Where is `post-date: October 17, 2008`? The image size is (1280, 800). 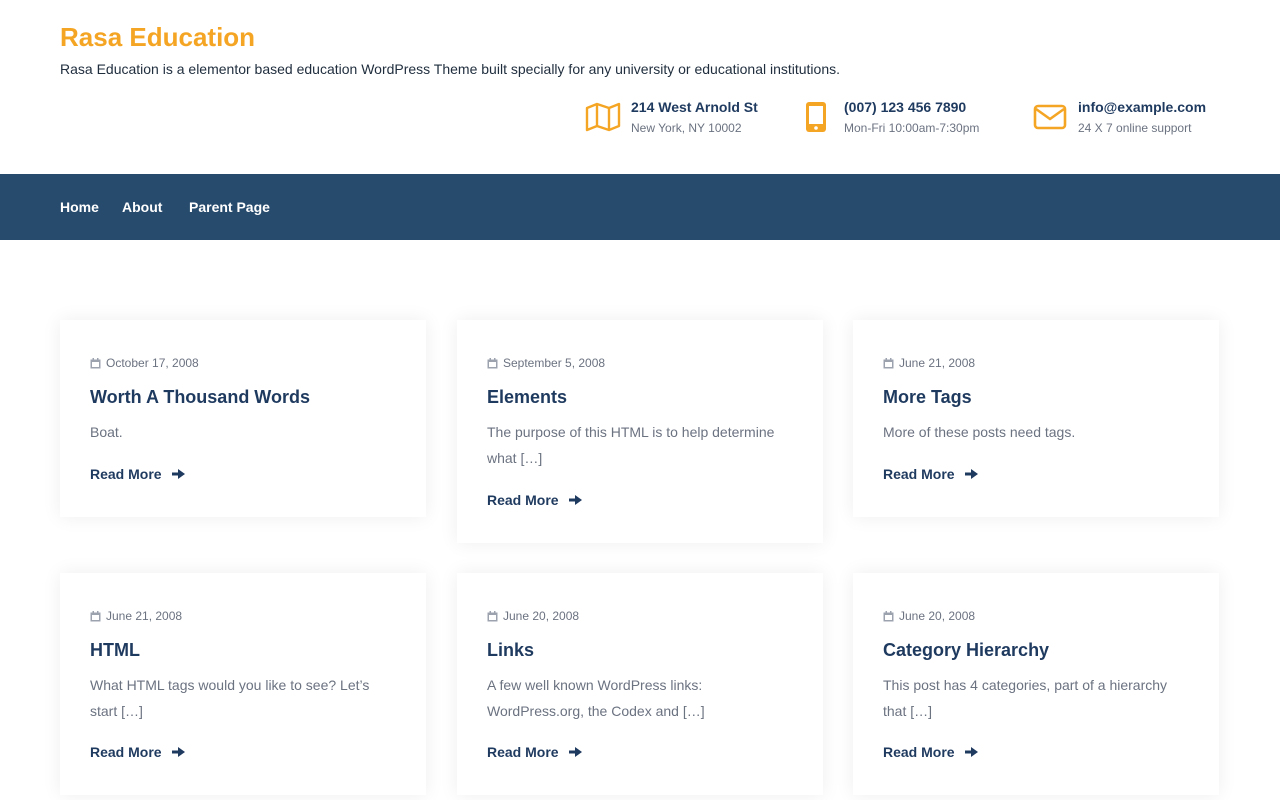
post-date: October 17, 2008 is located at coordinates (144, 363).